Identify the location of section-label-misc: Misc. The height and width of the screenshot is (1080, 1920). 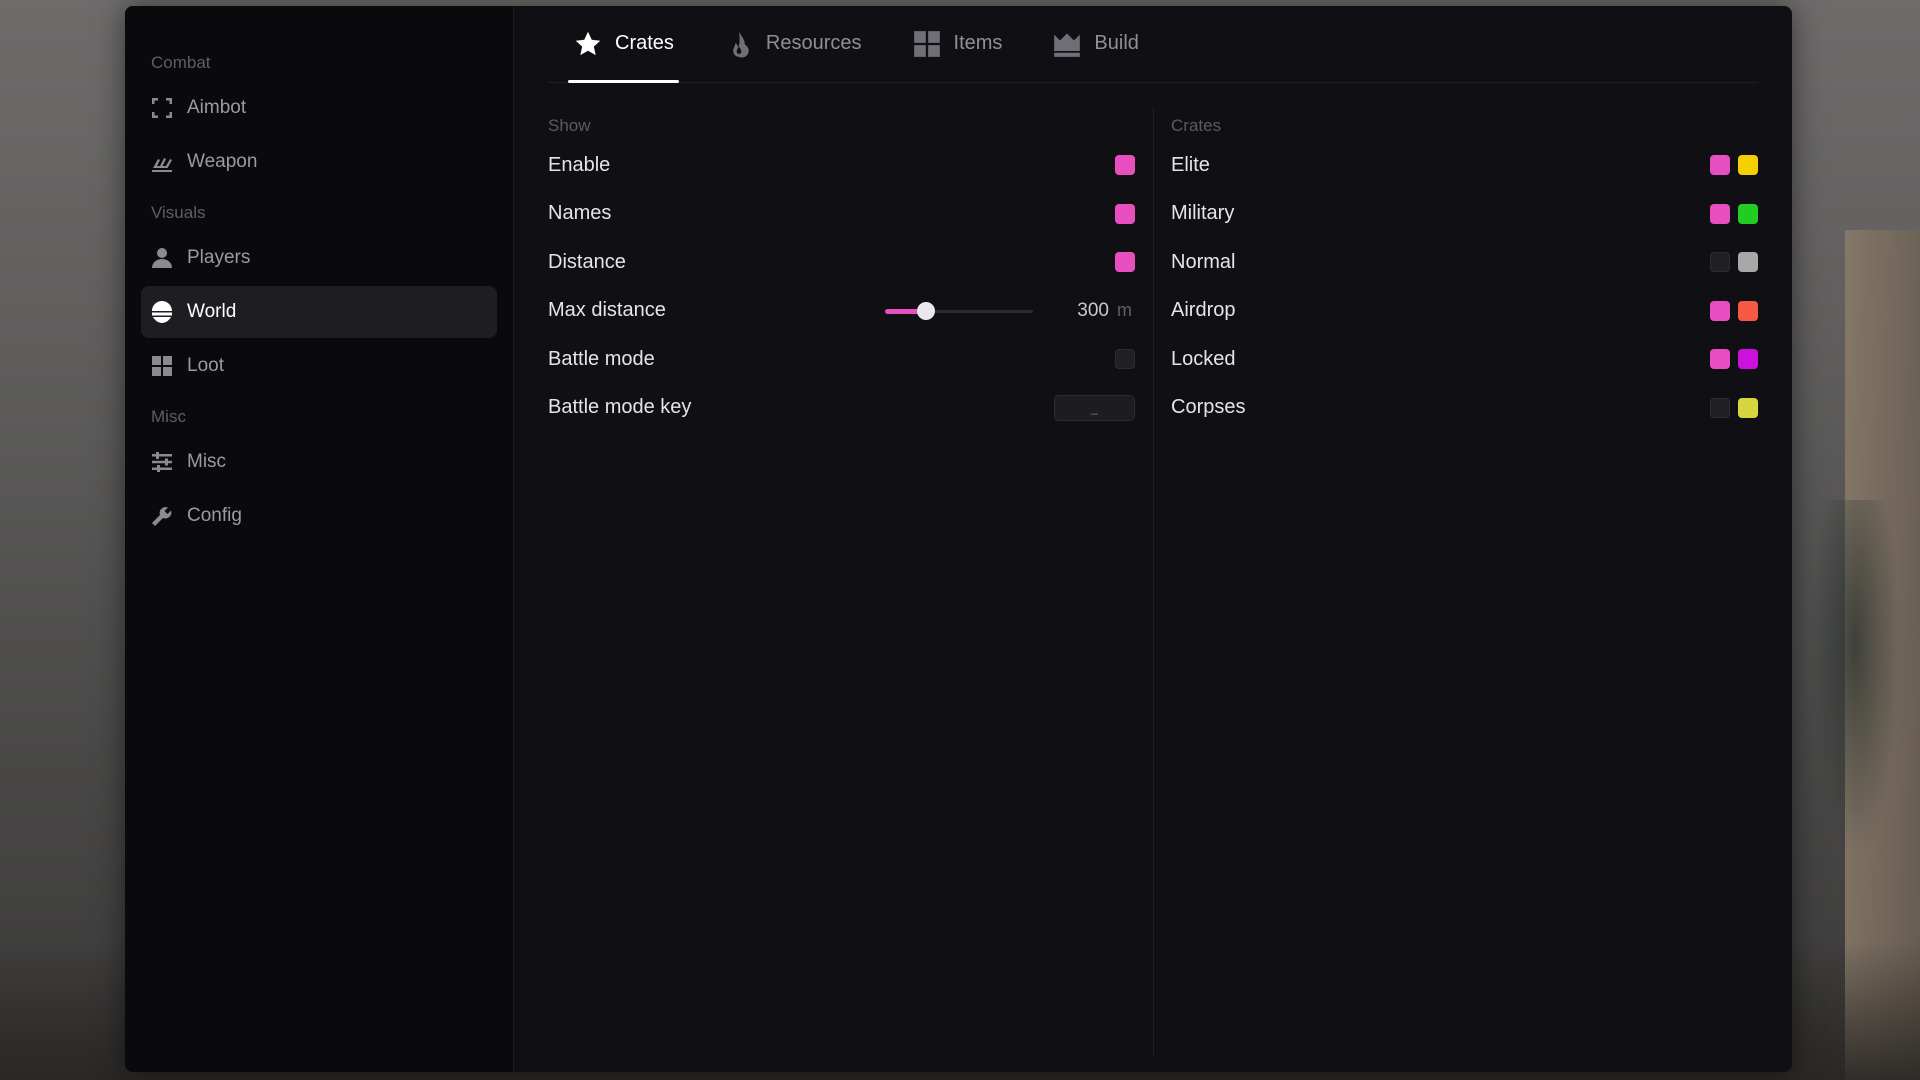
(168, 416).